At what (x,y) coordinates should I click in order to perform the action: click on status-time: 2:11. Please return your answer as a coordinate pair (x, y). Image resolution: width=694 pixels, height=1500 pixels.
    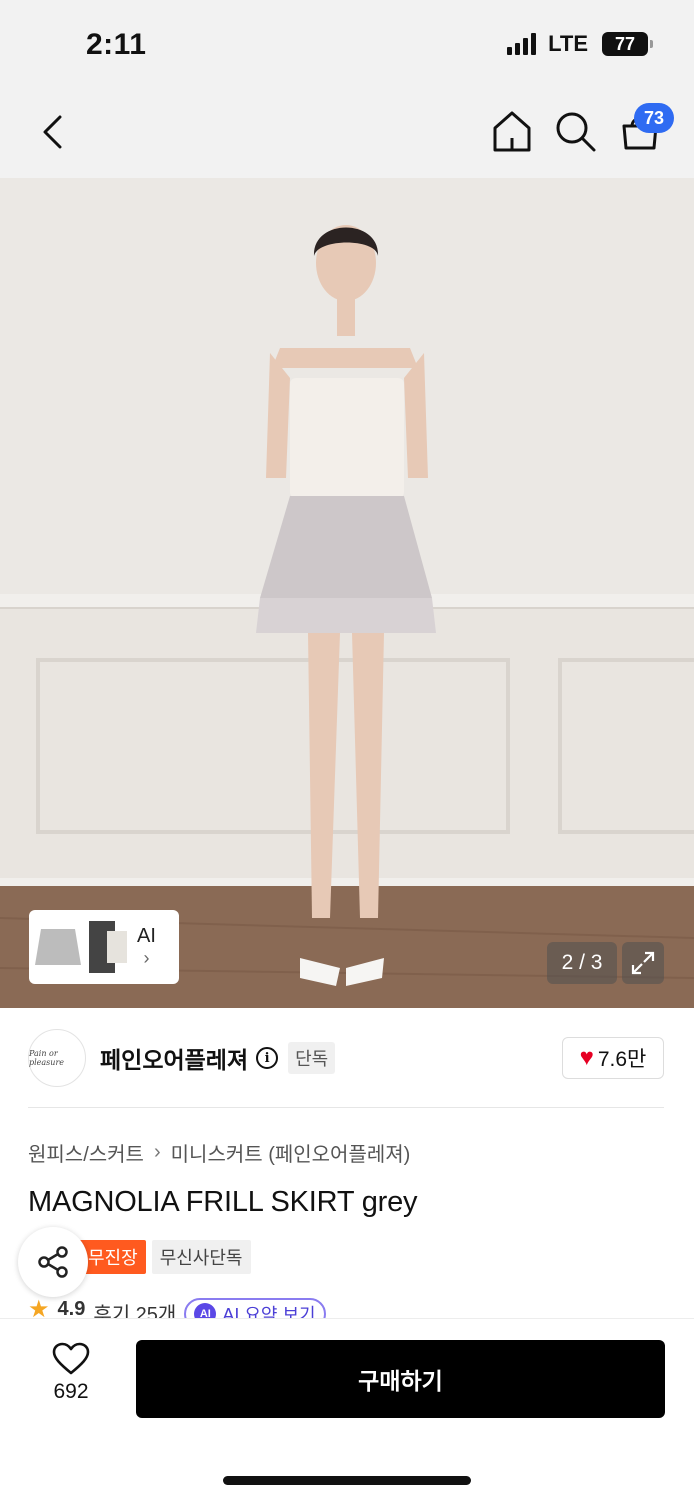
    Looking at the image, I should click on (116, 44).